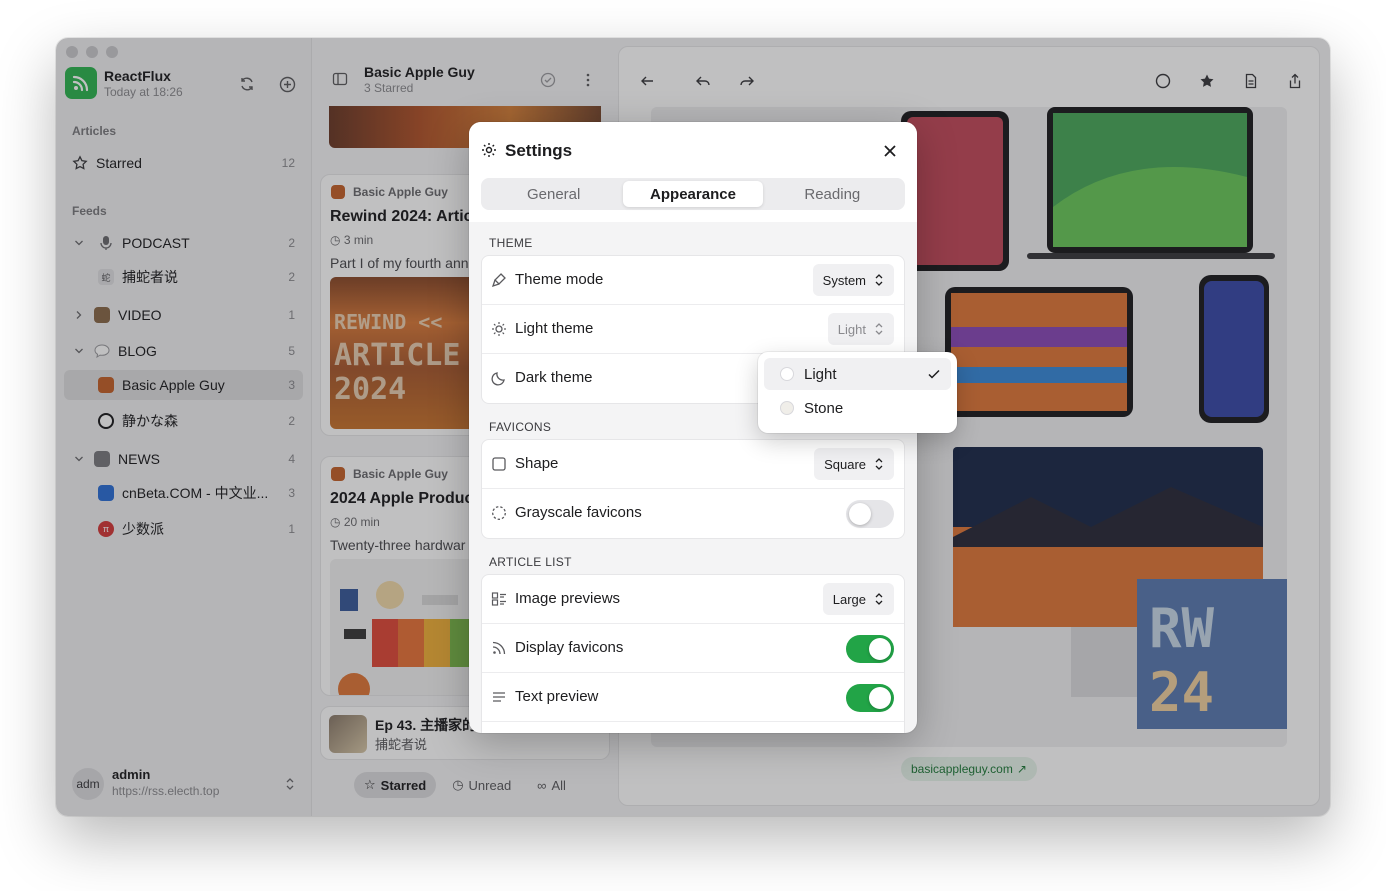 This screenshot has height=891, width=1386. Describe the element at coordinates (693, 648) in the screenshot. I see `display-favicons-row: Display favicons` at that location.